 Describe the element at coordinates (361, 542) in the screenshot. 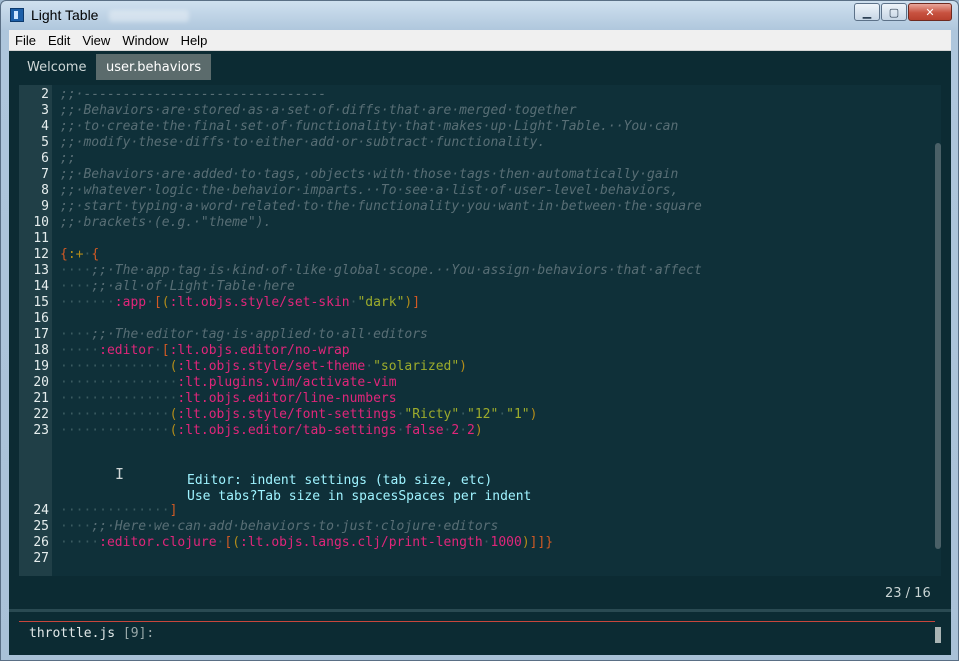

I see `code-token: :lt.objs.langs.clj/print-length` at that location.